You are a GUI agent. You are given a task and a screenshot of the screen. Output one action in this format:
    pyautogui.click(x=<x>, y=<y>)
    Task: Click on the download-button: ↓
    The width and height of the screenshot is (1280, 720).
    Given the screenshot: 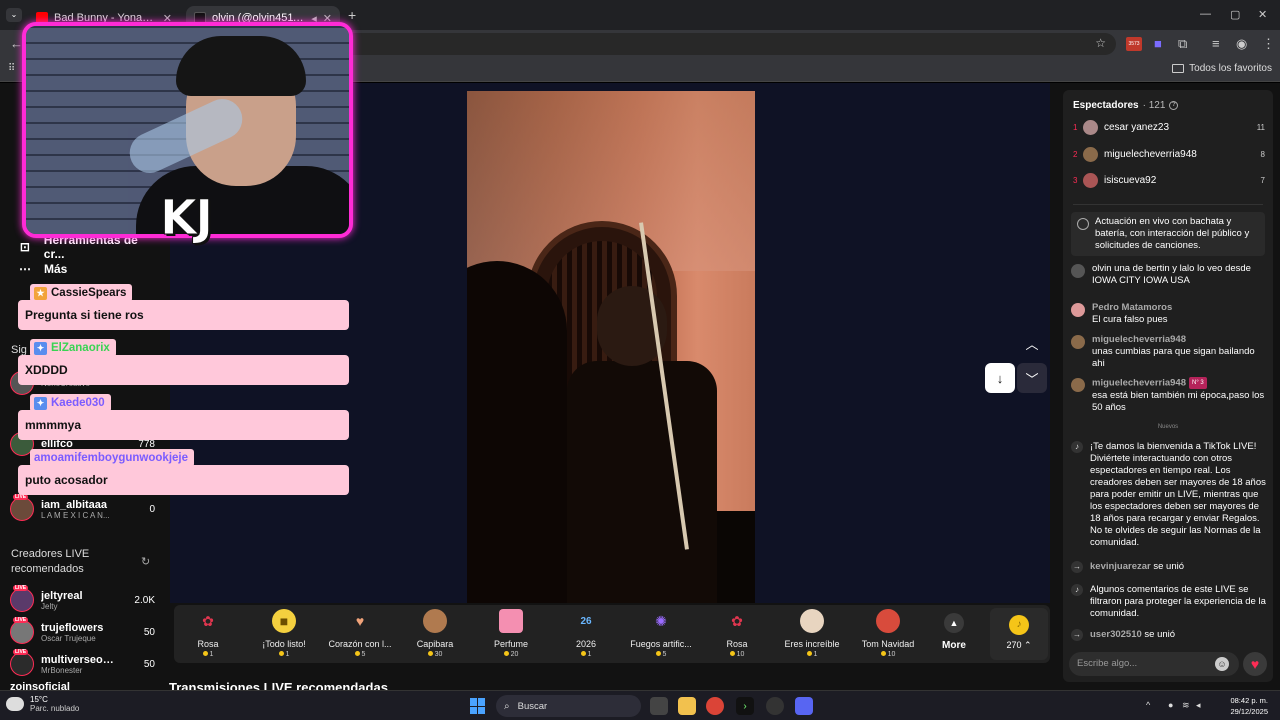 What is the action you would take?
    pyautogui.click(x=1000, y=378)
    